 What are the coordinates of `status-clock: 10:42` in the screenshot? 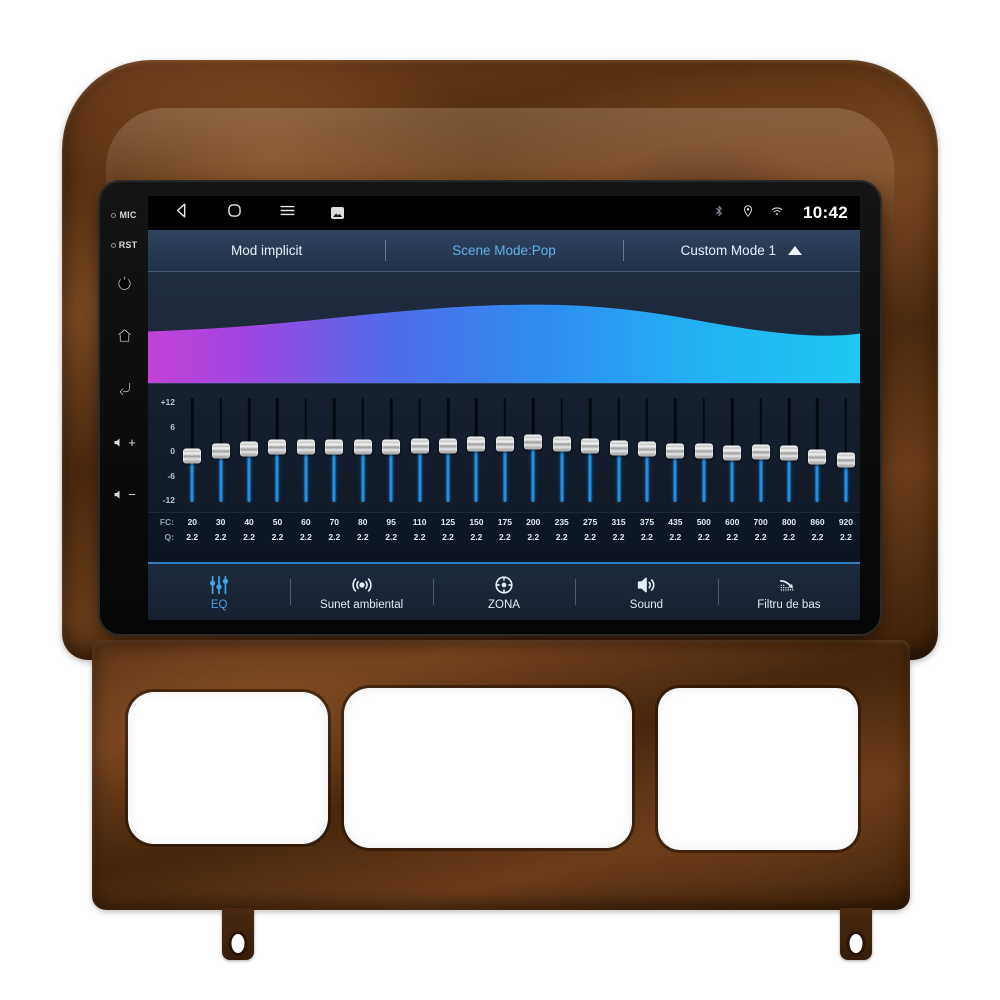 It's located at (825, 212).